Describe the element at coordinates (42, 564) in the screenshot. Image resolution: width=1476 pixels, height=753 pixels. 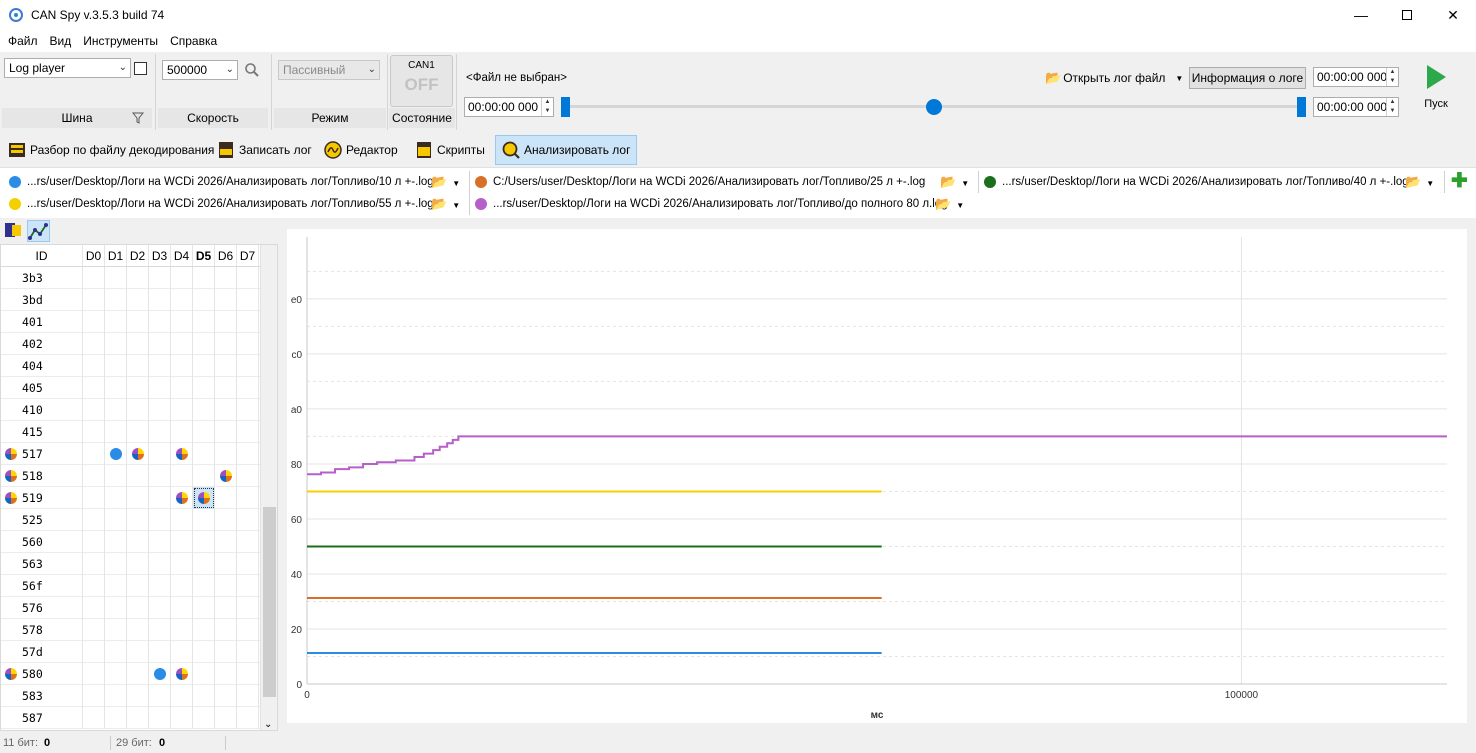
I see `can-id-cell: 563` at that location.